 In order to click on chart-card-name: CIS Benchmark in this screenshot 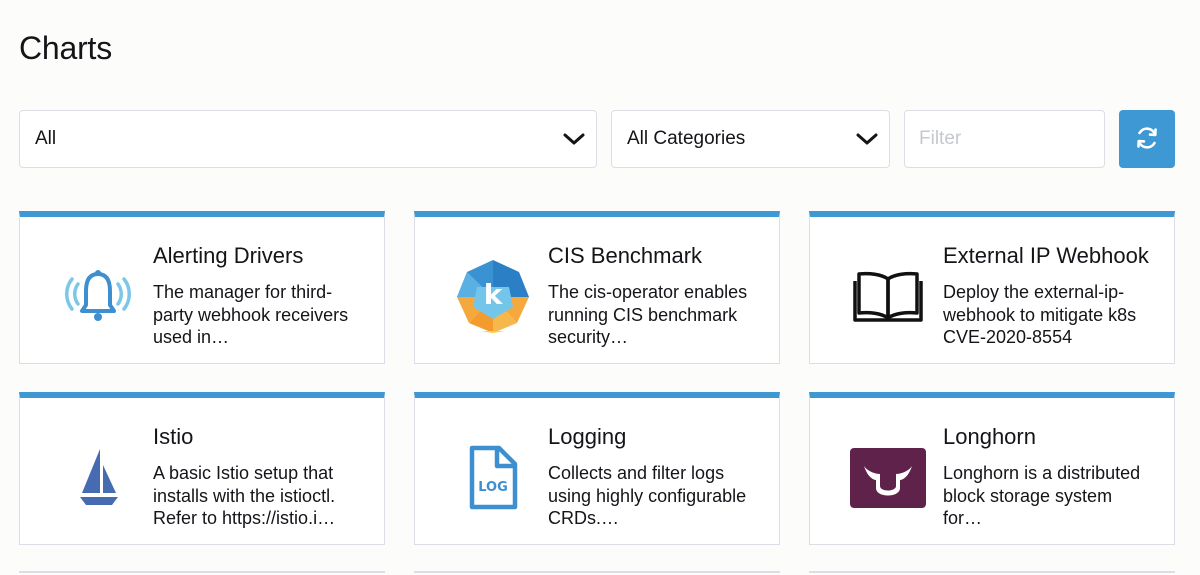, I will do `click(625, 255)`.